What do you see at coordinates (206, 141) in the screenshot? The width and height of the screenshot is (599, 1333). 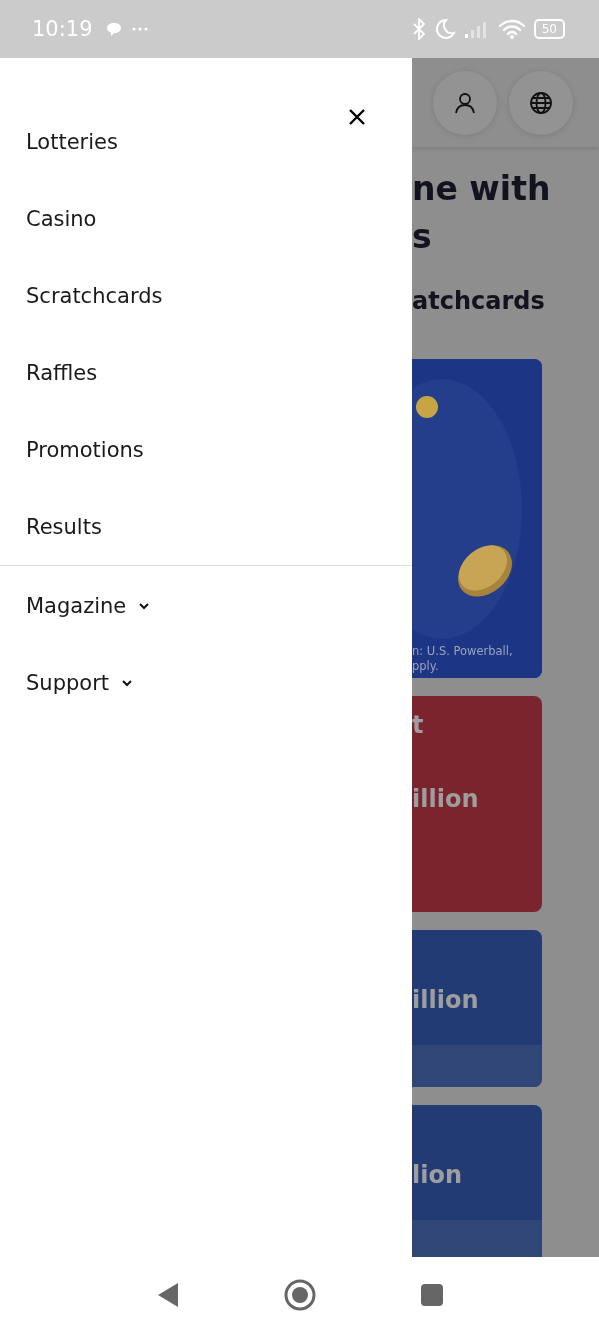 I see `menu-item: Lotteries` at bounding box center [206, 141].